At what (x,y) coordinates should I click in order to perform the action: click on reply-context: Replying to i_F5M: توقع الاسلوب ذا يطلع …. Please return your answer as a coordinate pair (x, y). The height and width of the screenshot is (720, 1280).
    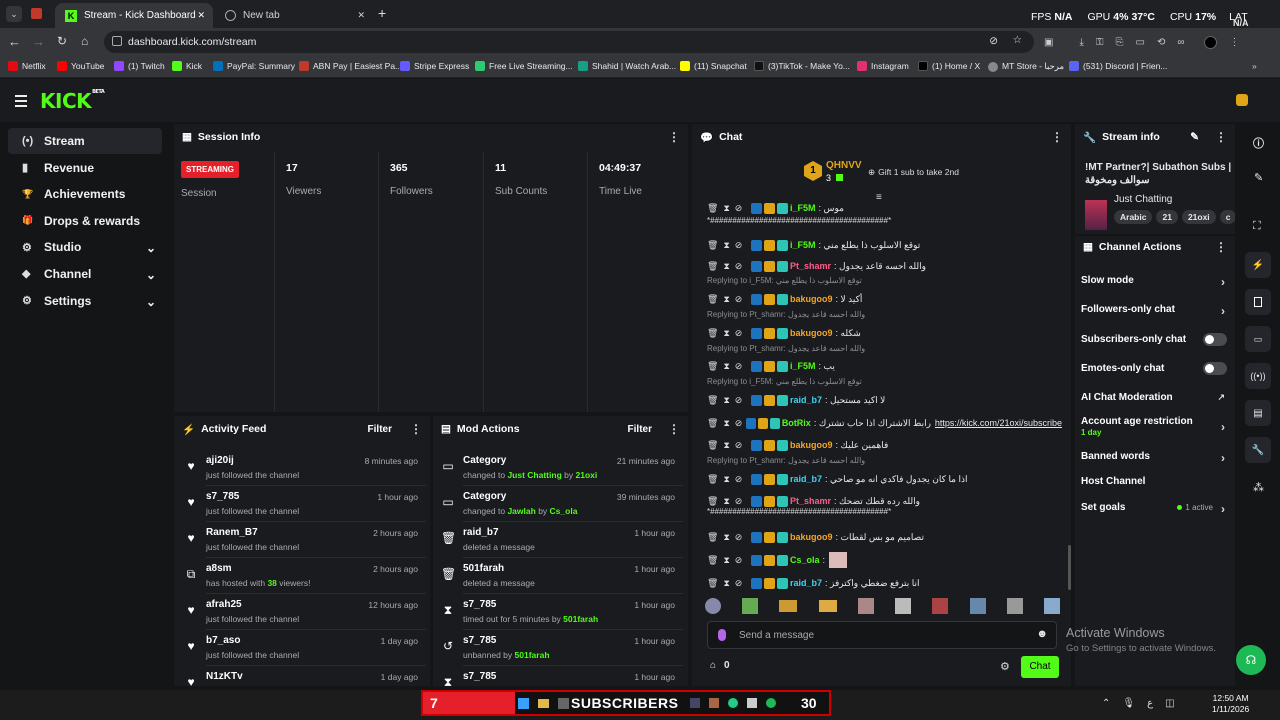
    Looking at the image, I should click on (784, 381).